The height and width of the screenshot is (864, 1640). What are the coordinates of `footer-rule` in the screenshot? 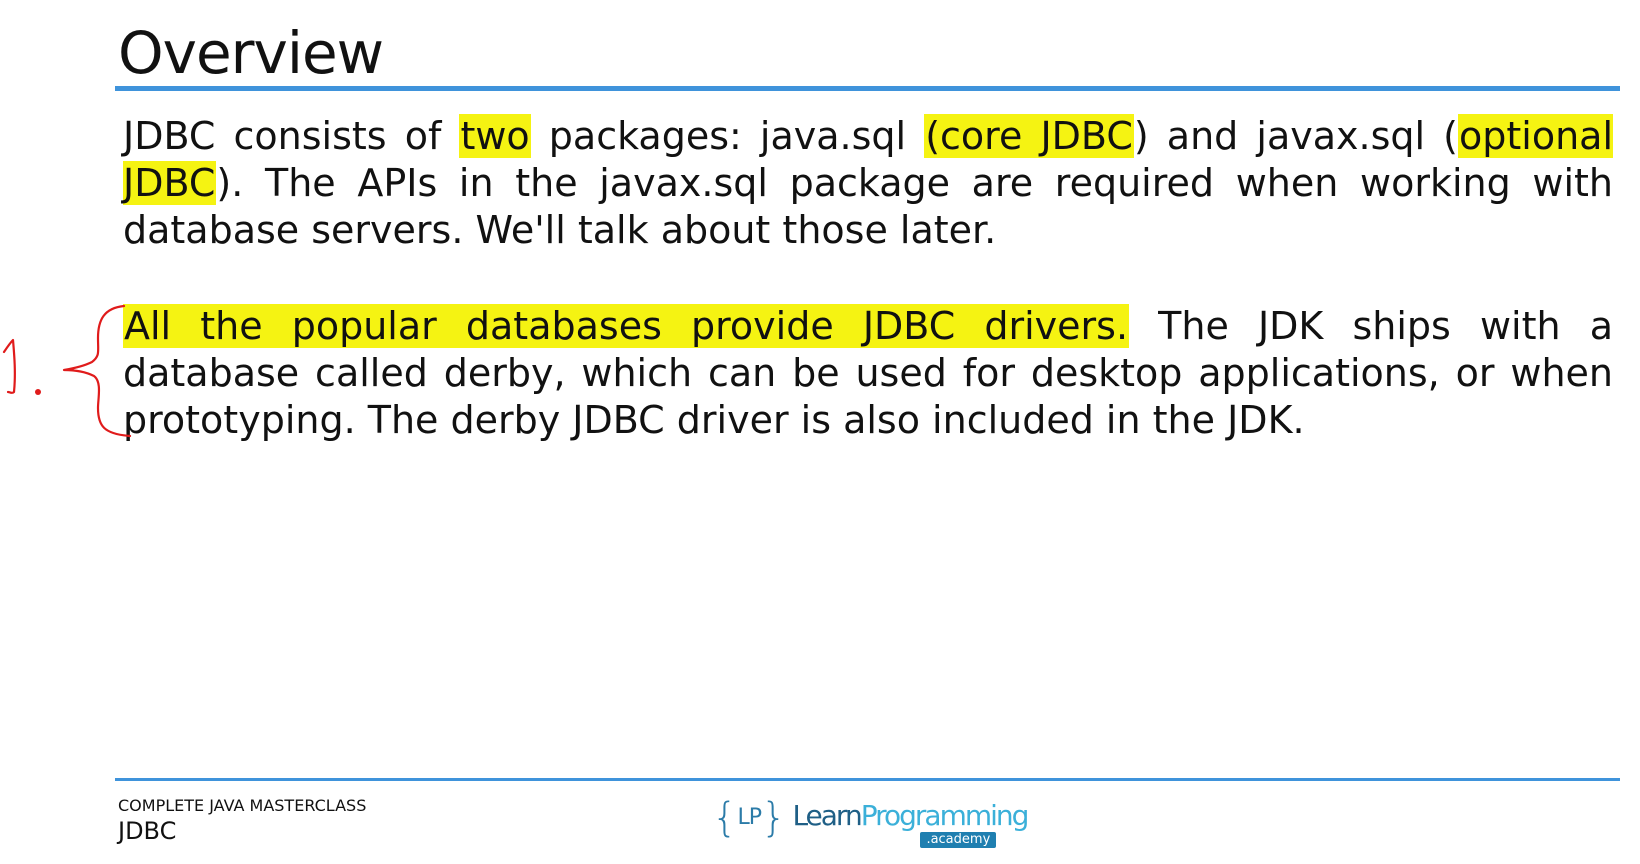 It's located at (867, 779).